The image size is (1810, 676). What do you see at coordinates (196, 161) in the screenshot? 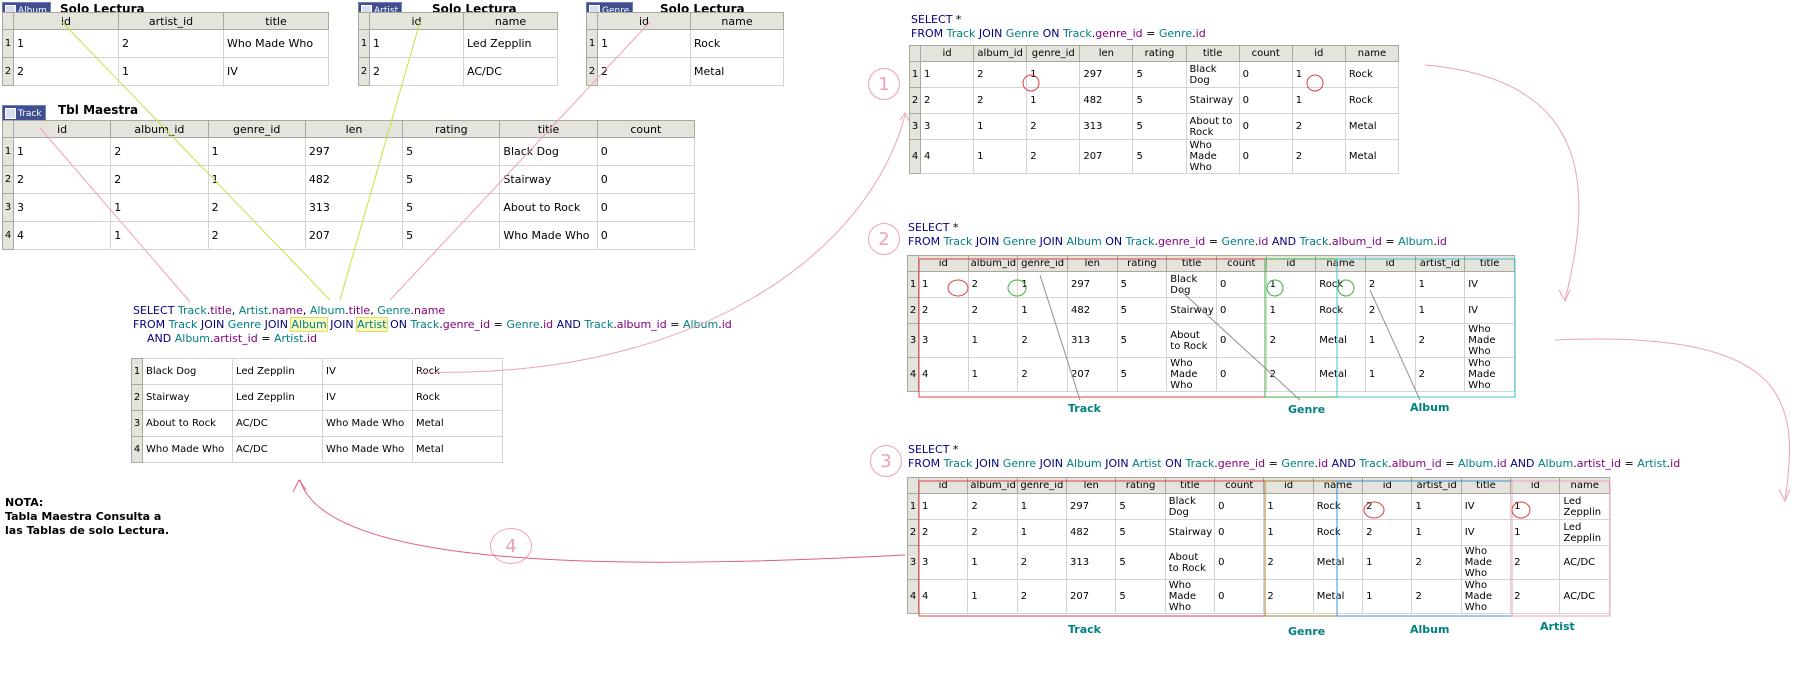
I see `link-line-album` at bounding box center [196, 161].